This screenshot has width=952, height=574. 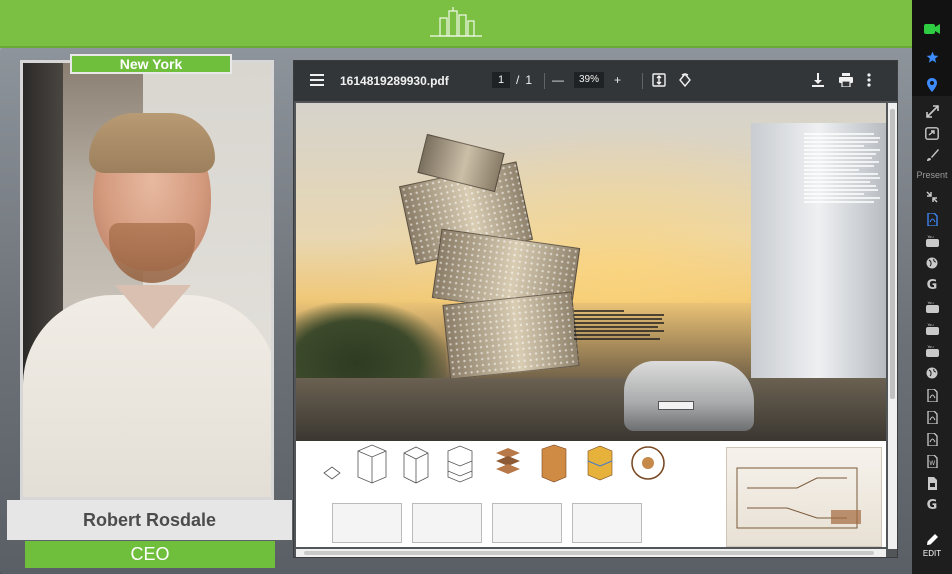 I want to click on vertical-scrollbar, so click(x=892, y=326).